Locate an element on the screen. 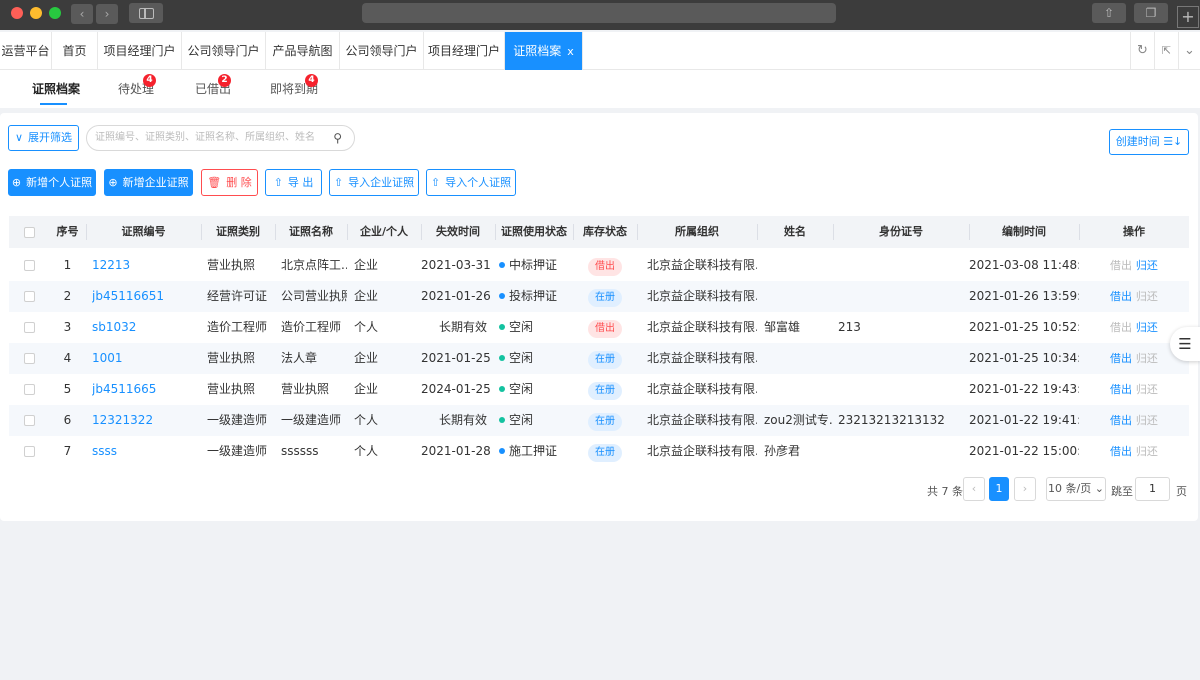  tab-product-nav: 产品导航图 is located at coordinates (303, 51).